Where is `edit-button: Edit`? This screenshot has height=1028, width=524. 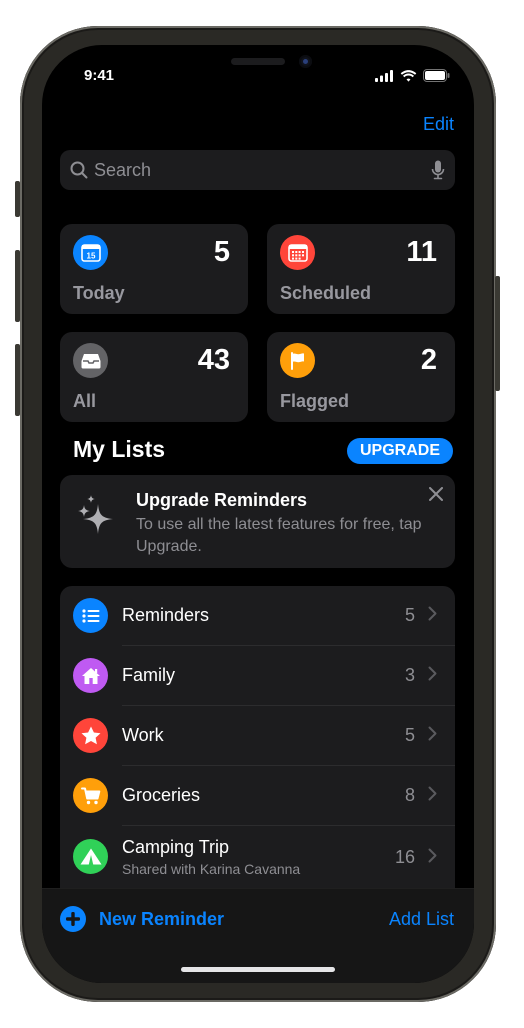
edit-button: Edit is located at coordinates (438, 124).